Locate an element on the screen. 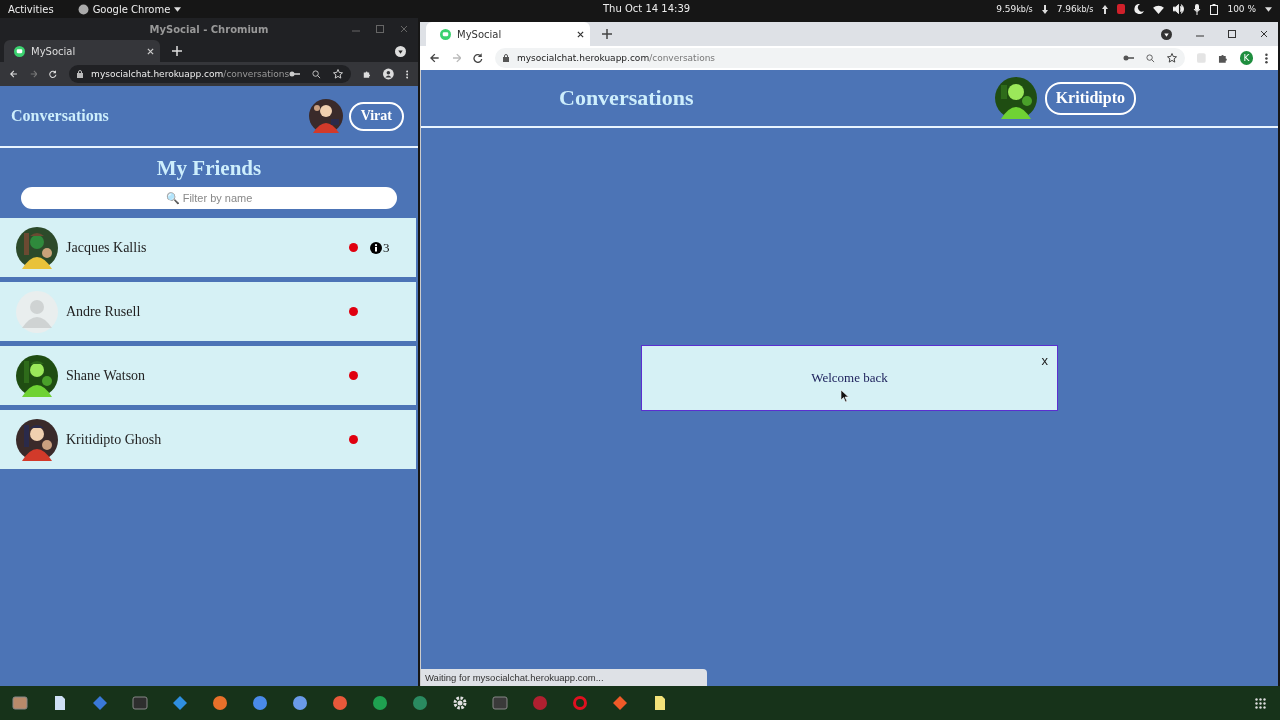 The image size is (1280, 720). monitor-icon is located at coordinates (500, 703).